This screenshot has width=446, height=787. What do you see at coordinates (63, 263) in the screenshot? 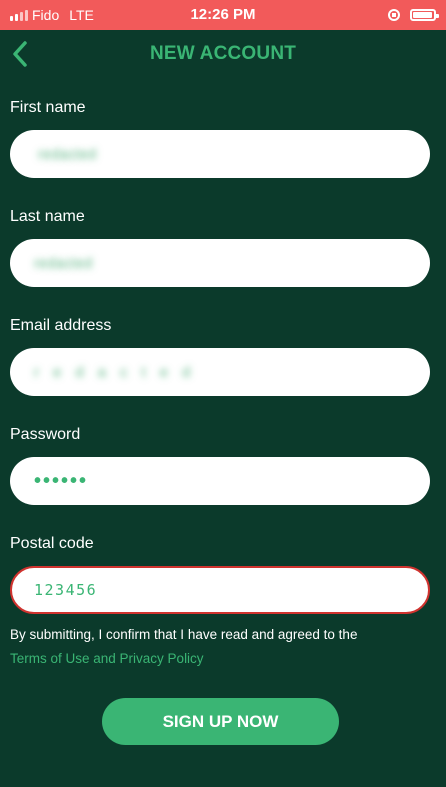
I see `last-name-value: redacted` at bounding box center [63, 263].